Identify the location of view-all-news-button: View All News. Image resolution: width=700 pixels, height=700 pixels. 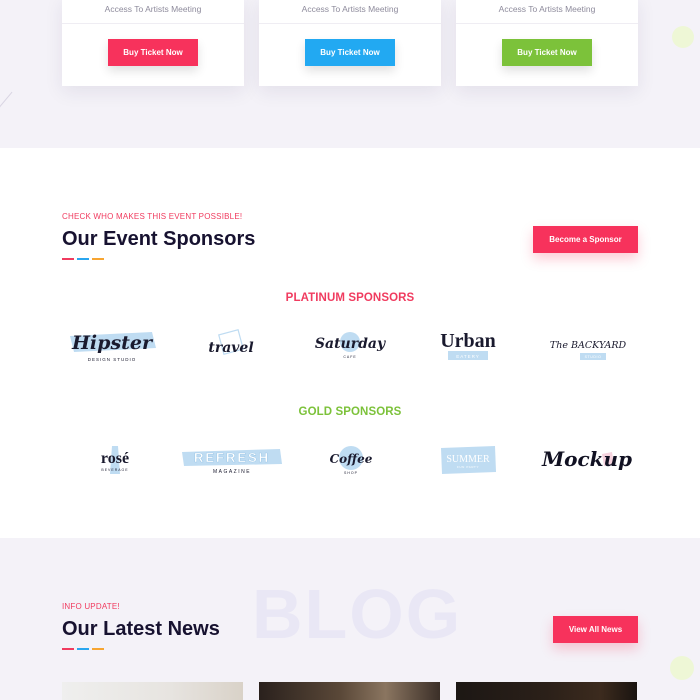
(595, 629).